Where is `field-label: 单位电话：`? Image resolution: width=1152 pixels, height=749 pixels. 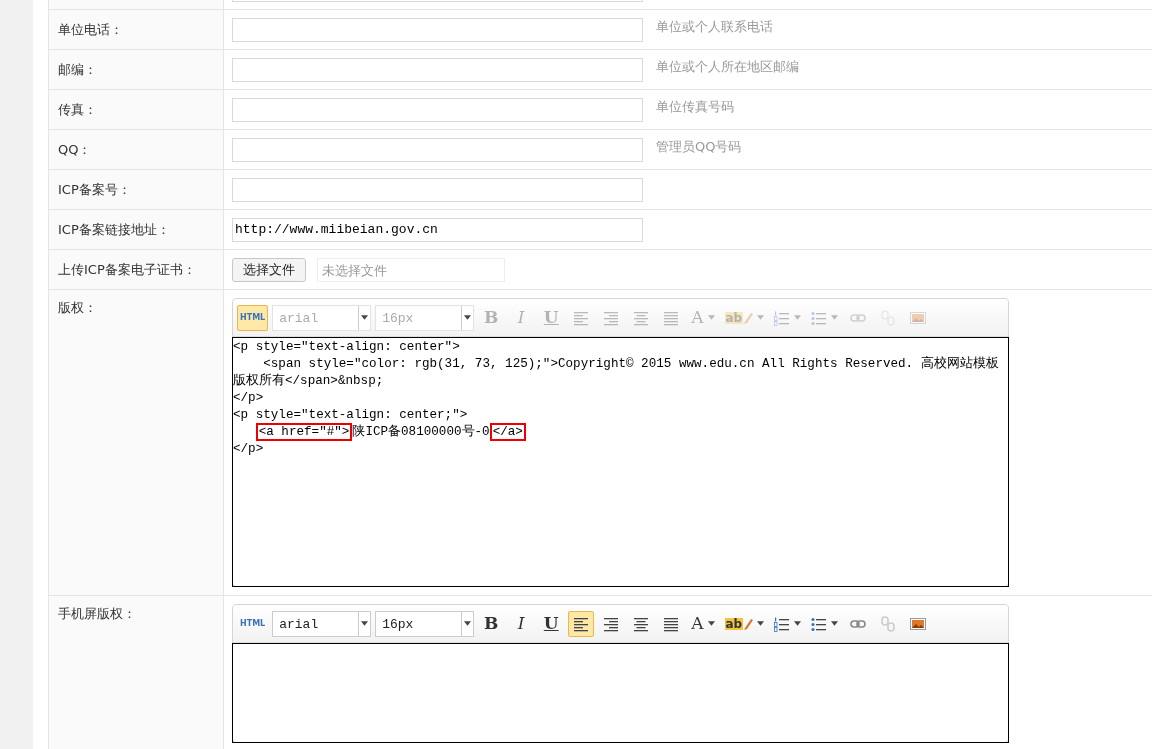 field-label: 单位电话： is located at coordinates (90, 29).